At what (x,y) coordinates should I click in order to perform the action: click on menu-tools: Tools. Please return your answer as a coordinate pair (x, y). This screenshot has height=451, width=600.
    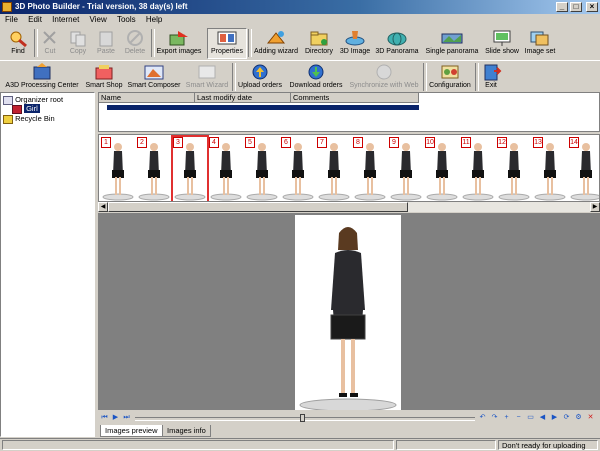
    Looking at the image, I should click on (126, 19).